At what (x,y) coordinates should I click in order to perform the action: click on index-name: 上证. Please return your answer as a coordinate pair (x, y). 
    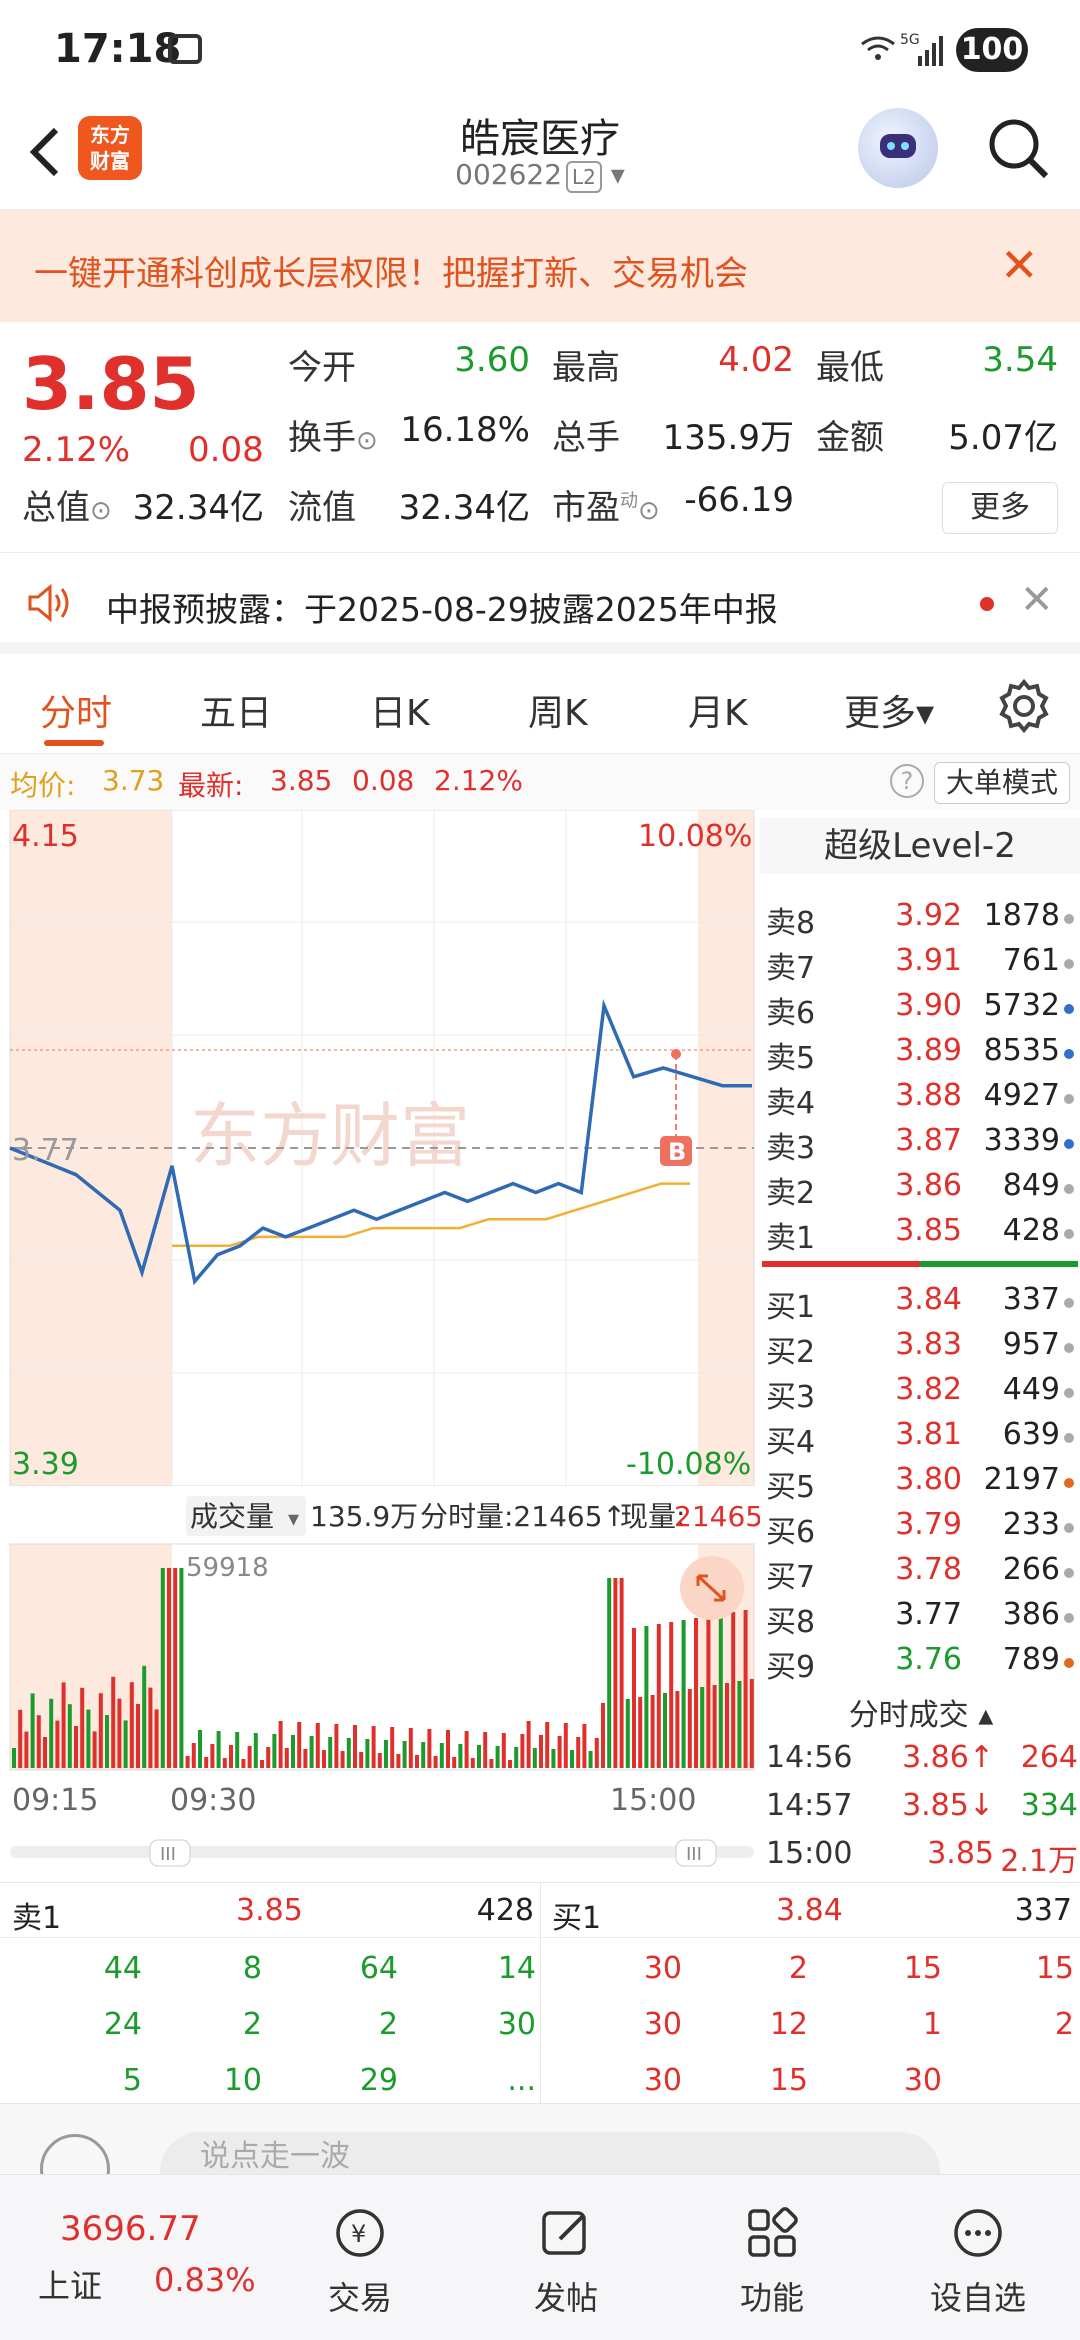
    Looking at the image, I should click on (70, 2284).